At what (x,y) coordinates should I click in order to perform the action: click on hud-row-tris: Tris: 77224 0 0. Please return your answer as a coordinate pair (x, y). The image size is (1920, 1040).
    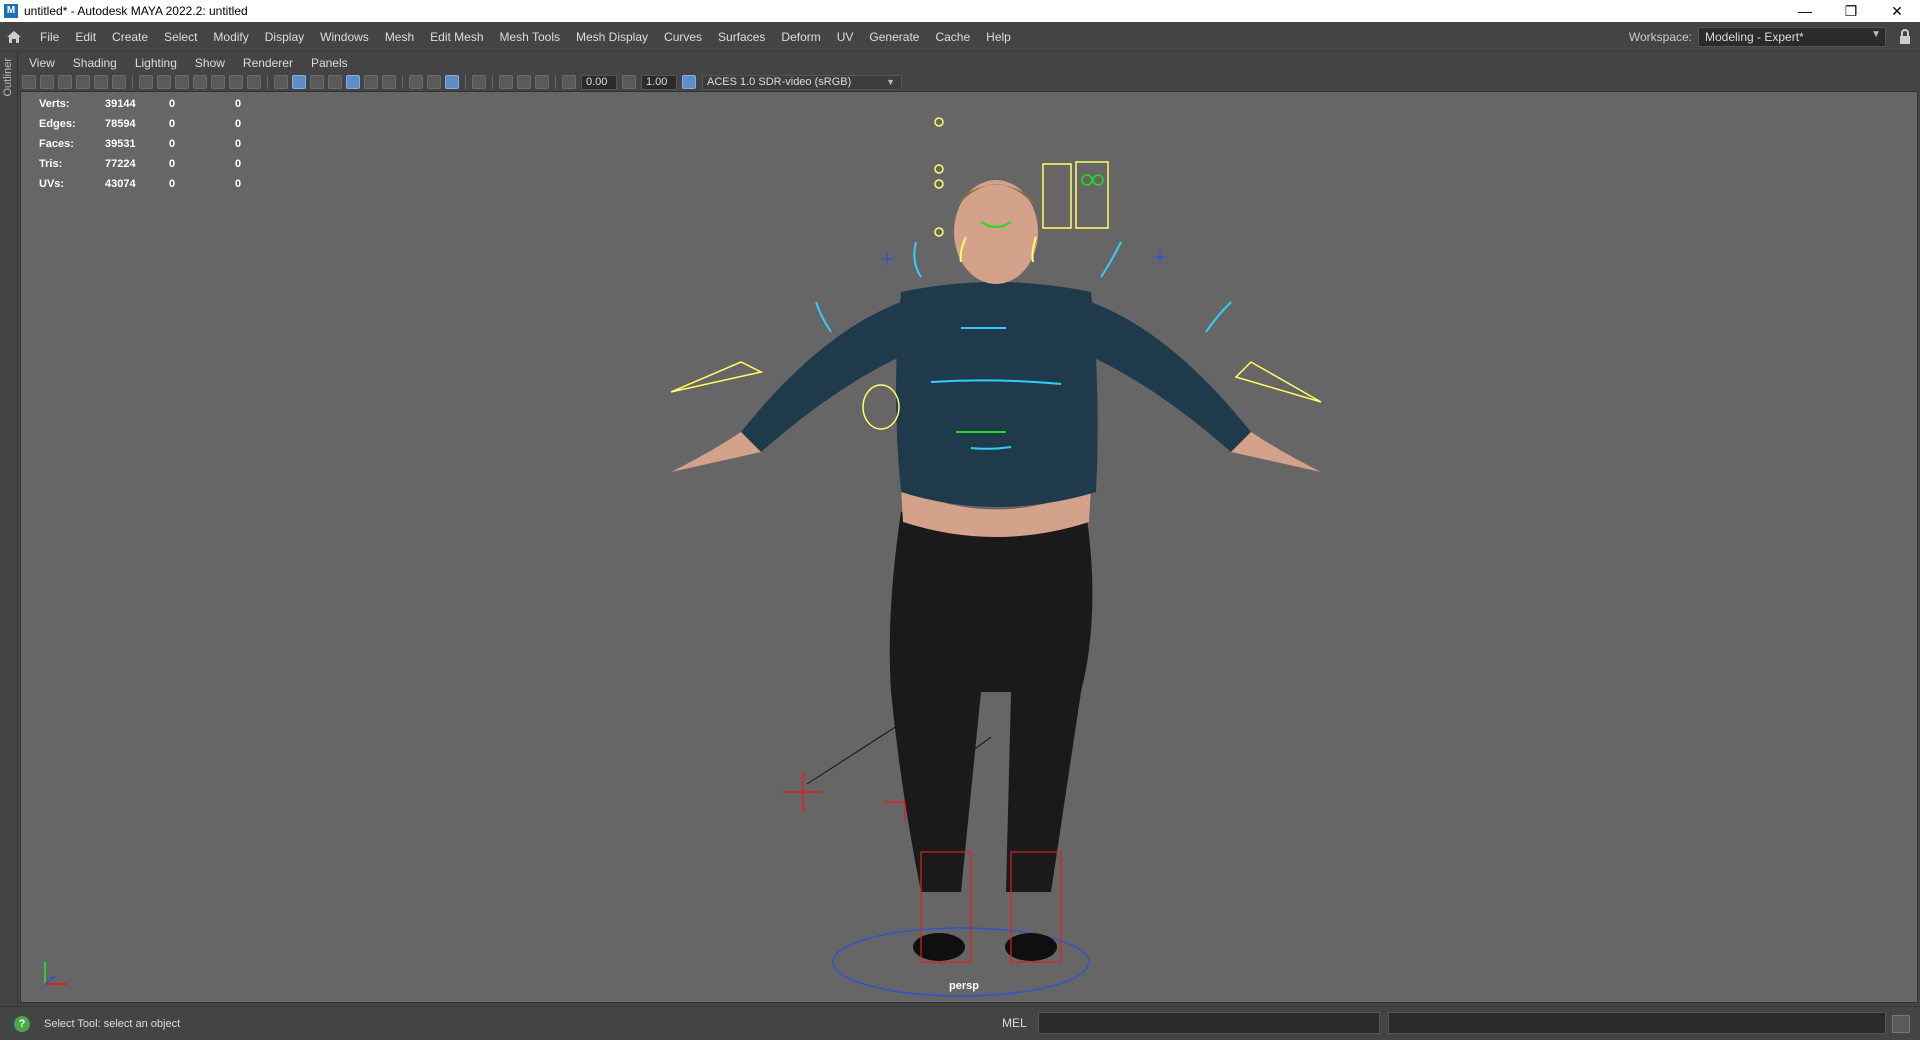
    Looking at the image, I should click on (170, 164).